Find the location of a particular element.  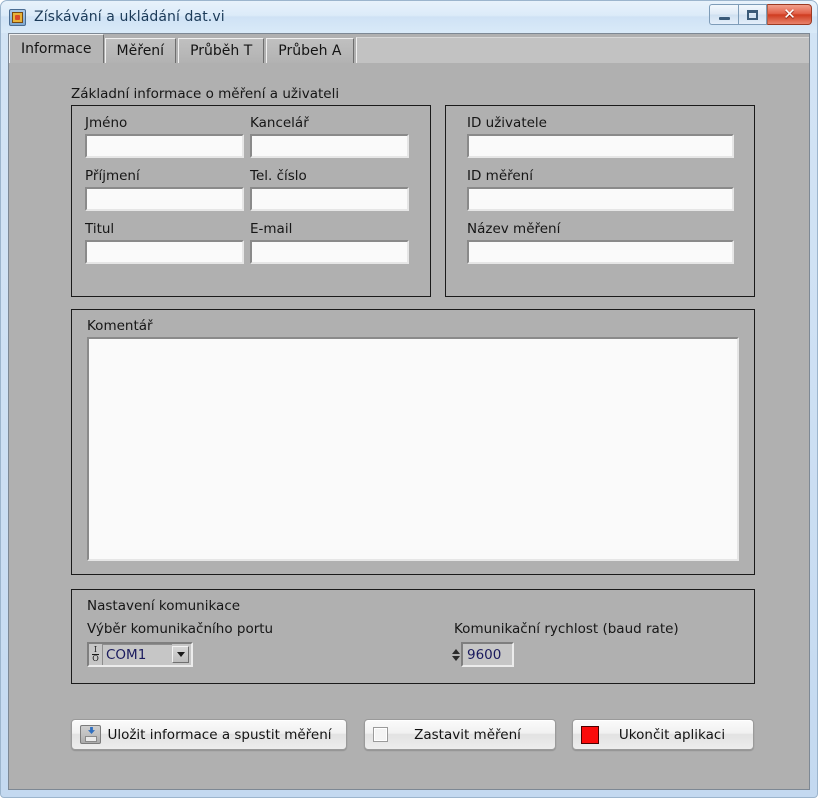

stop-measurement-label: Zastavit měření is located at coordinates (467, 734).